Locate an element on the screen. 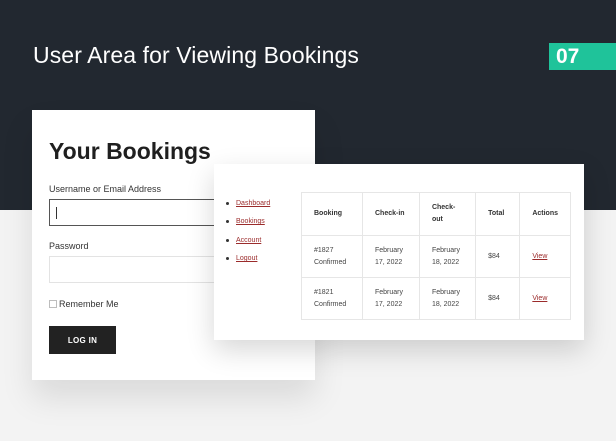 The height and width of the screenshot is (441, 616). logout-link: Logout is located at coordinates (246, 258).